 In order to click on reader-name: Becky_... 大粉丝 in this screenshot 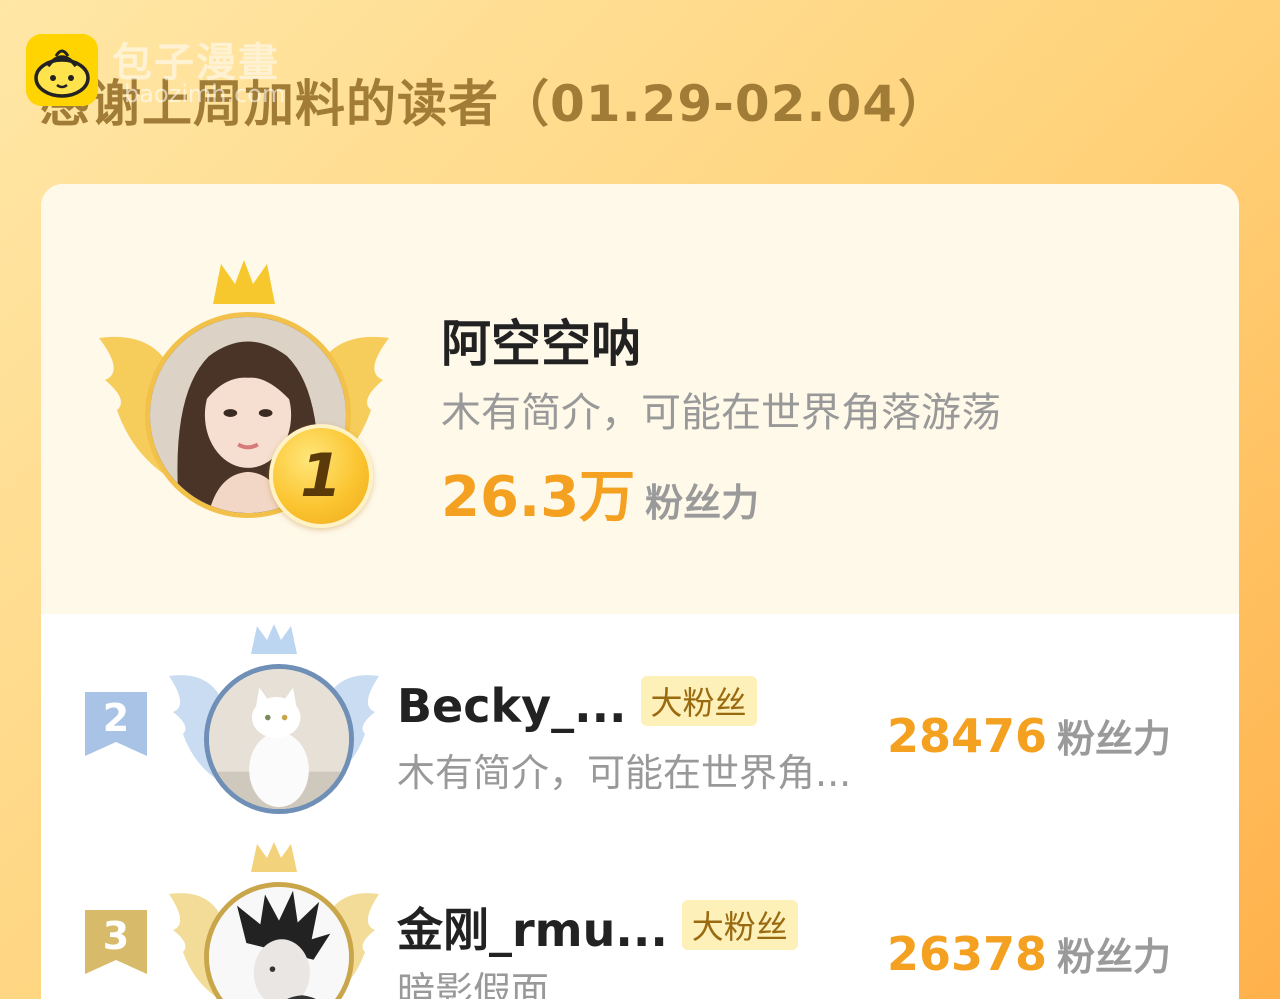, I will do `click(577, 704)`.